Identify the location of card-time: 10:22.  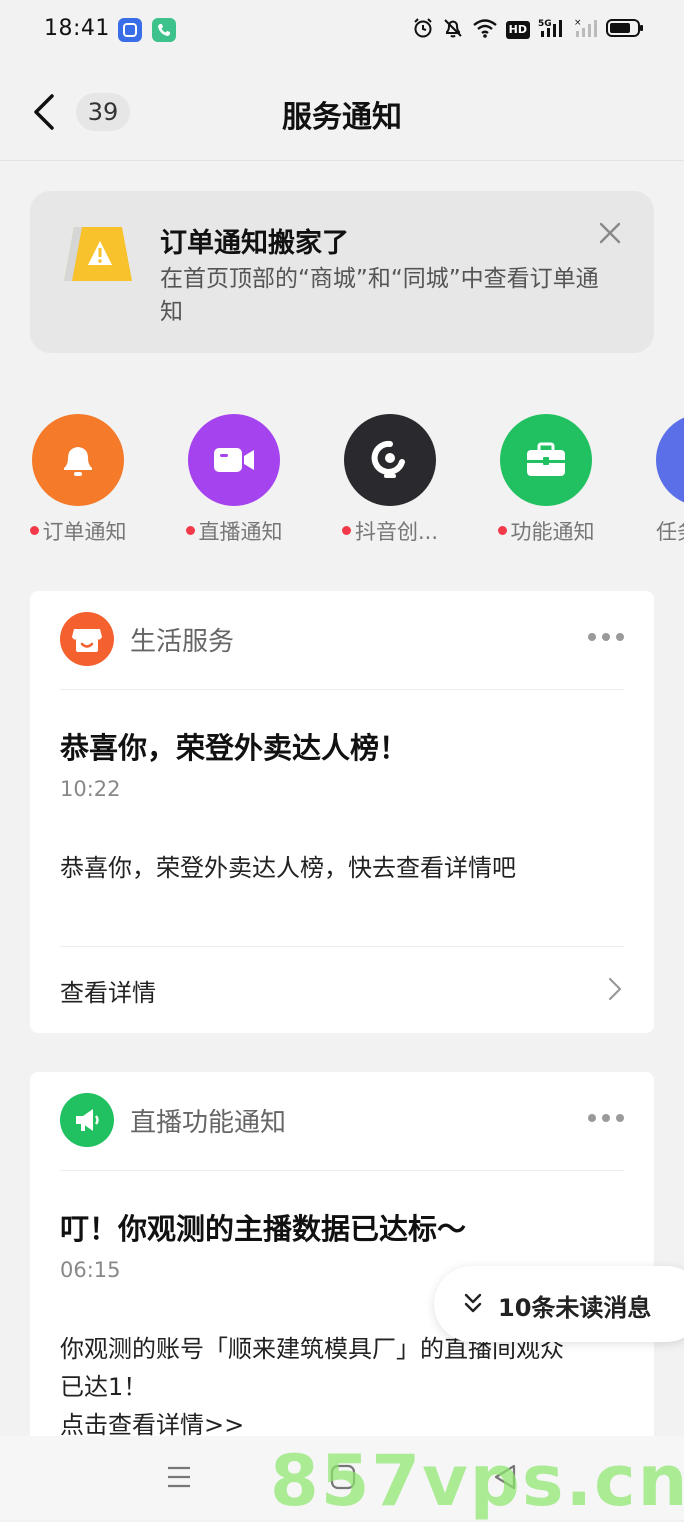
(90, 789).